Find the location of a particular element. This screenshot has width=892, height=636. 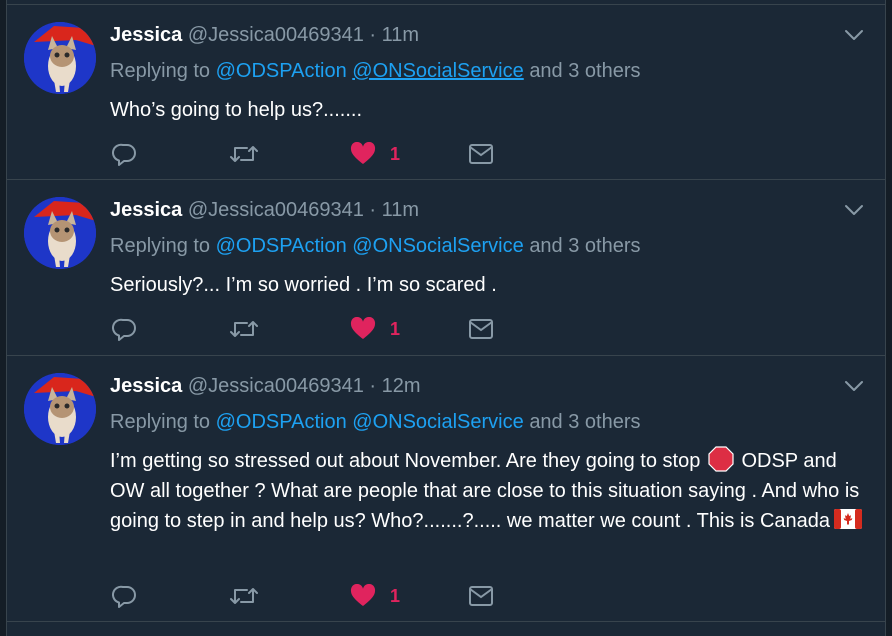

stop-sign-emoji is located at coordinates (721, 459).